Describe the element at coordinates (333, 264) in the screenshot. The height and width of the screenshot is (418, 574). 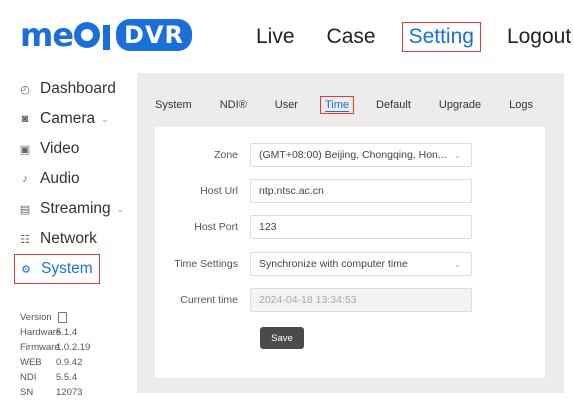
I see `time-settings-value: Synchronize with computer time` at that location.